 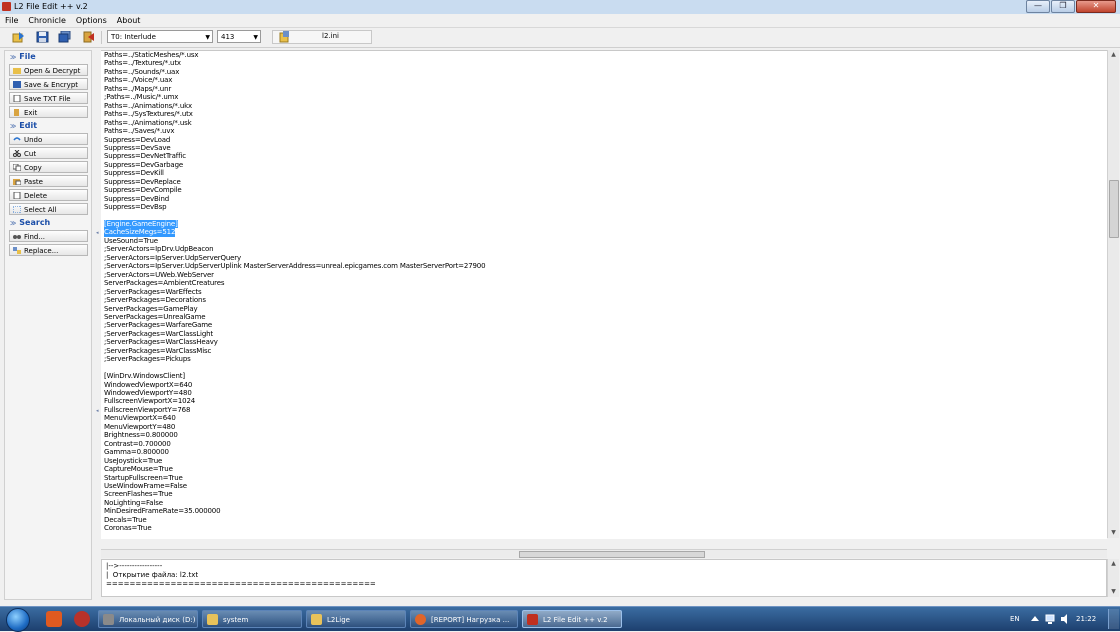 I want to click on editor-line: StartupFullscreen=True, so click(x=143, y=478).